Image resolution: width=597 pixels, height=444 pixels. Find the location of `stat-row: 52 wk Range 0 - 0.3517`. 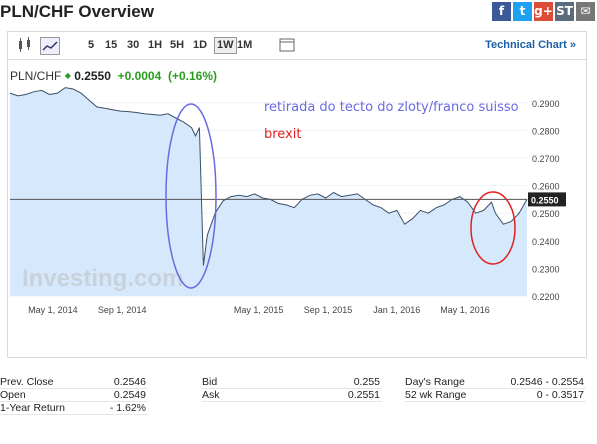

stat-row: 52 wk Range 0 - 0.3517 is located at coordinates (495, 394).